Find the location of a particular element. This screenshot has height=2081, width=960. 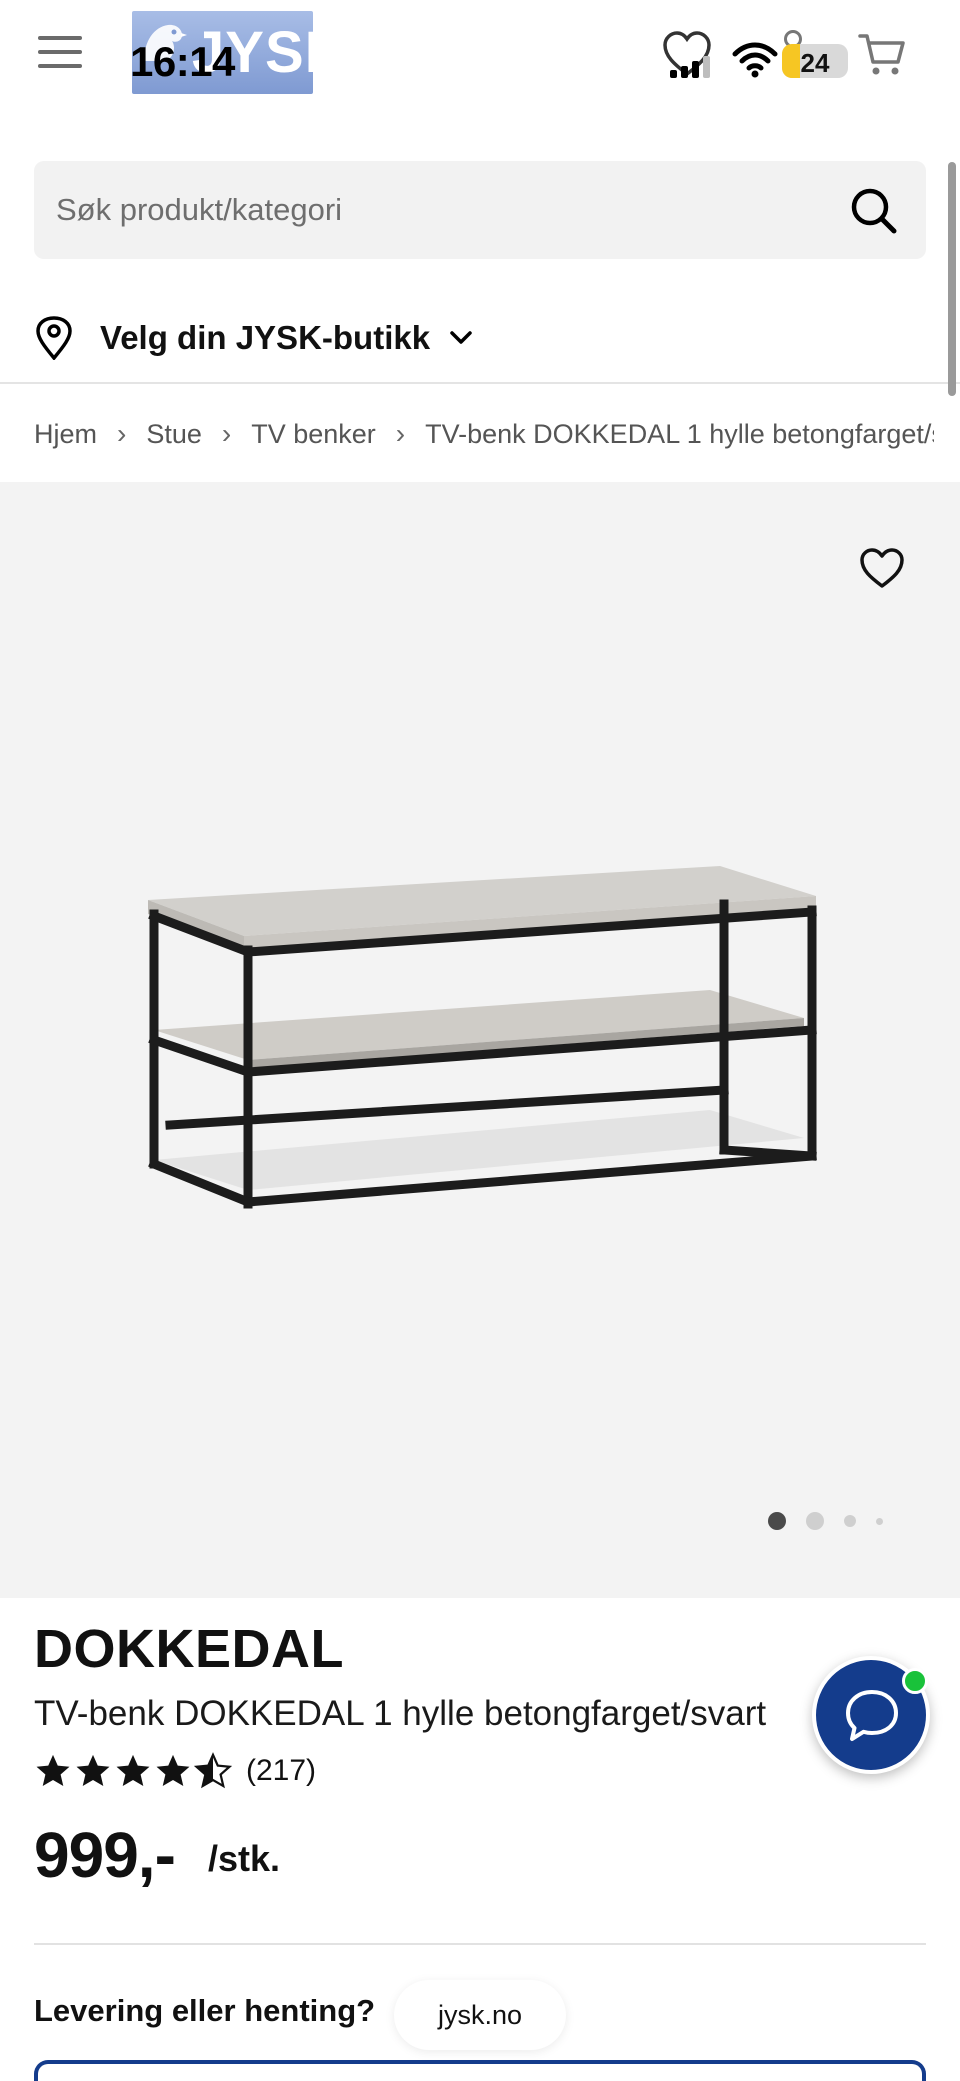

search-bar is located at coordinates (480, 210).